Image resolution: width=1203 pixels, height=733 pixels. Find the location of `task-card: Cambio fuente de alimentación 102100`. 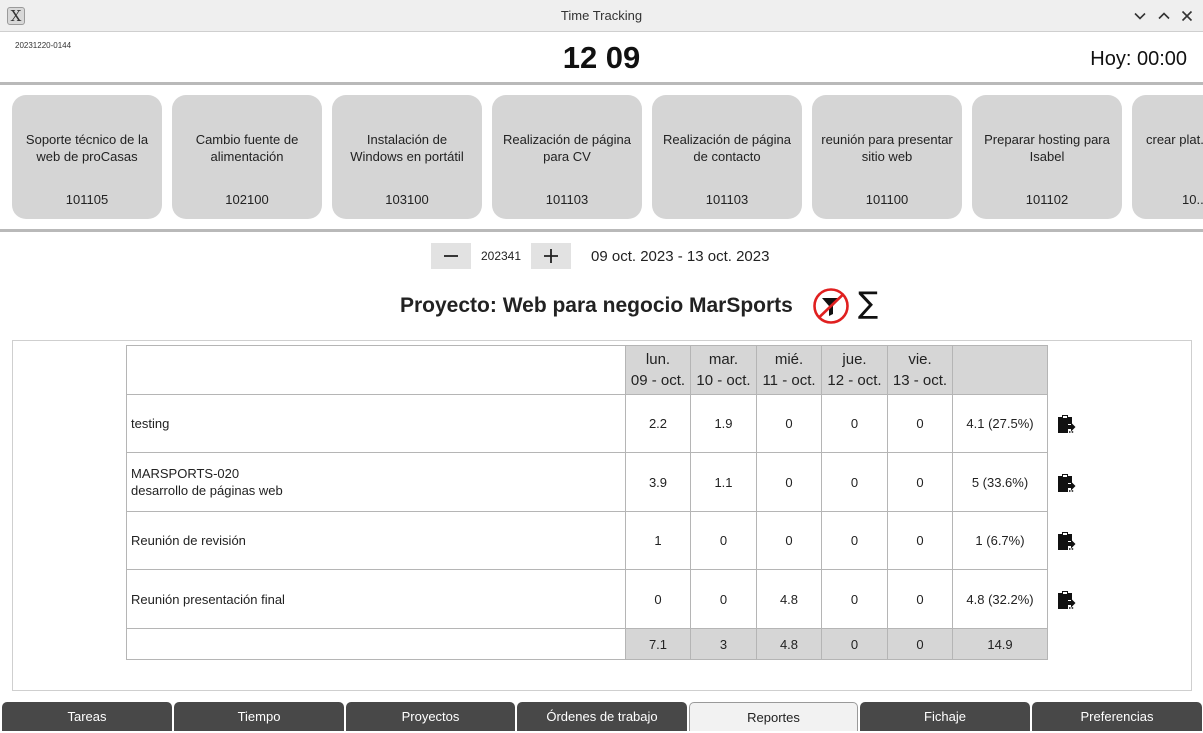

task-card: Cambio fuente de alimentación 102100 is located at coordinates (247, 157).